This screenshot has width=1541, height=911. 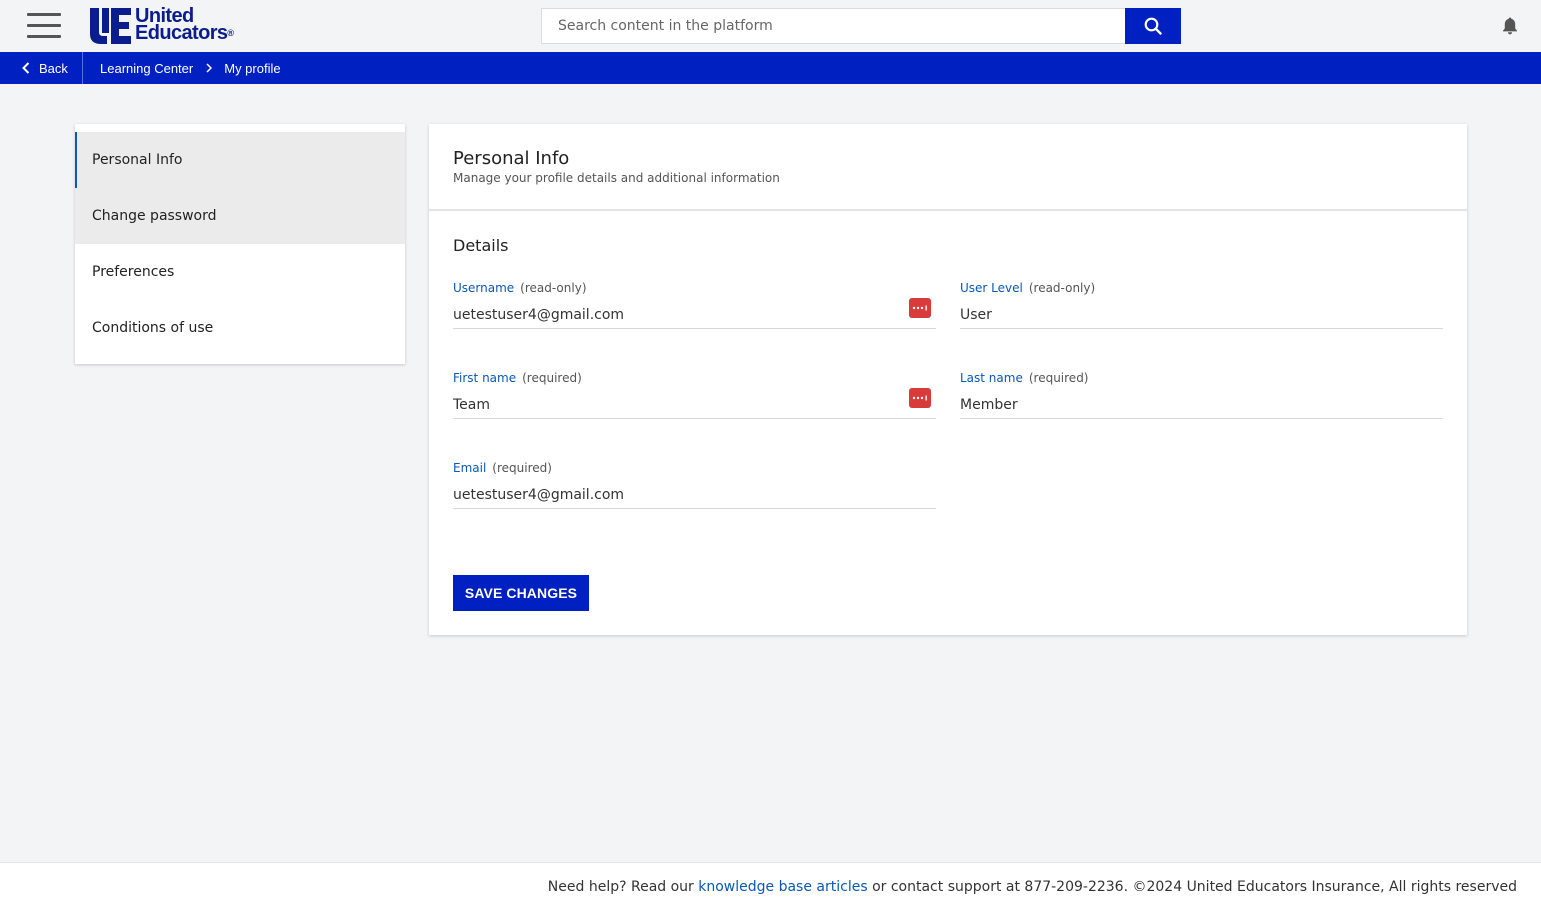 What do you see at coordinates (782, 887) in the screenshot?
I see `knowledge-base-link: knowledge base articles` at bounding box center [782, 887].